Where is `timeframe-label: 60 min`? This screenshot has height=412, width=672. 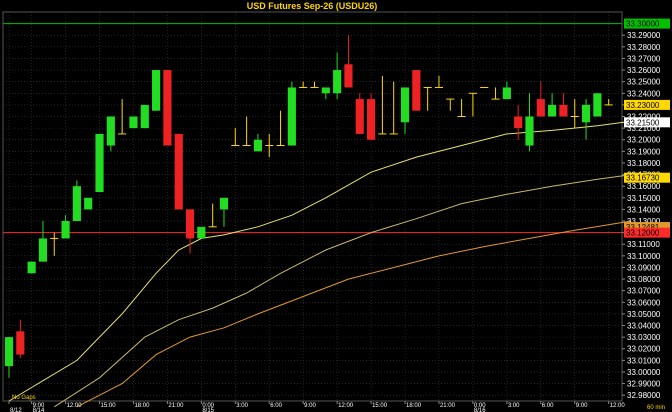
timeframe-label: 60 min is located at coordinates (656, 408).